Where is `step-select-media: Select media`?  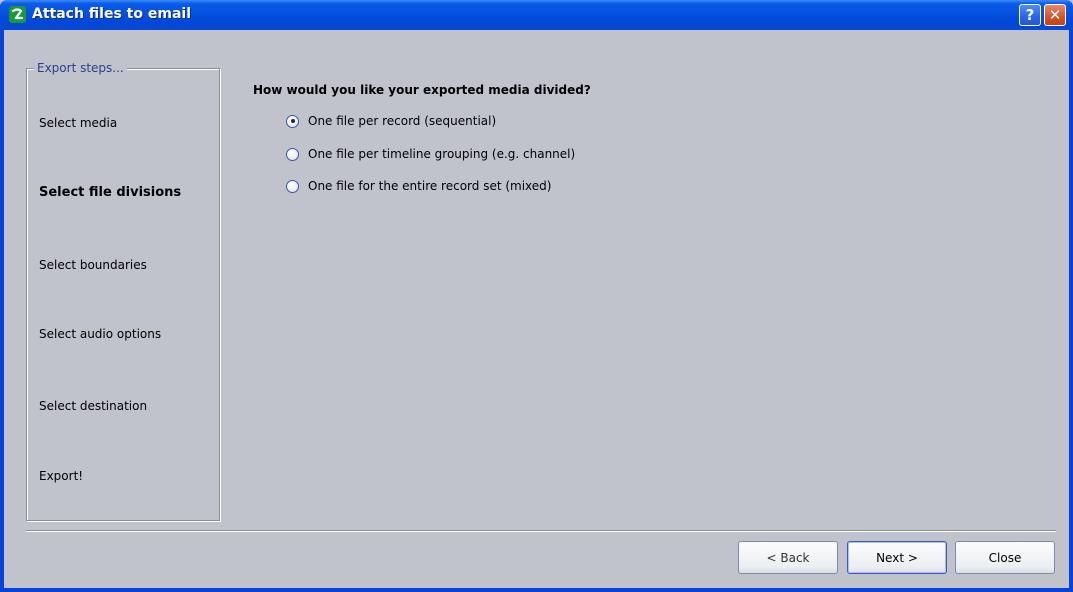 step-select-media: Select media is located at coordinates (78, 123).